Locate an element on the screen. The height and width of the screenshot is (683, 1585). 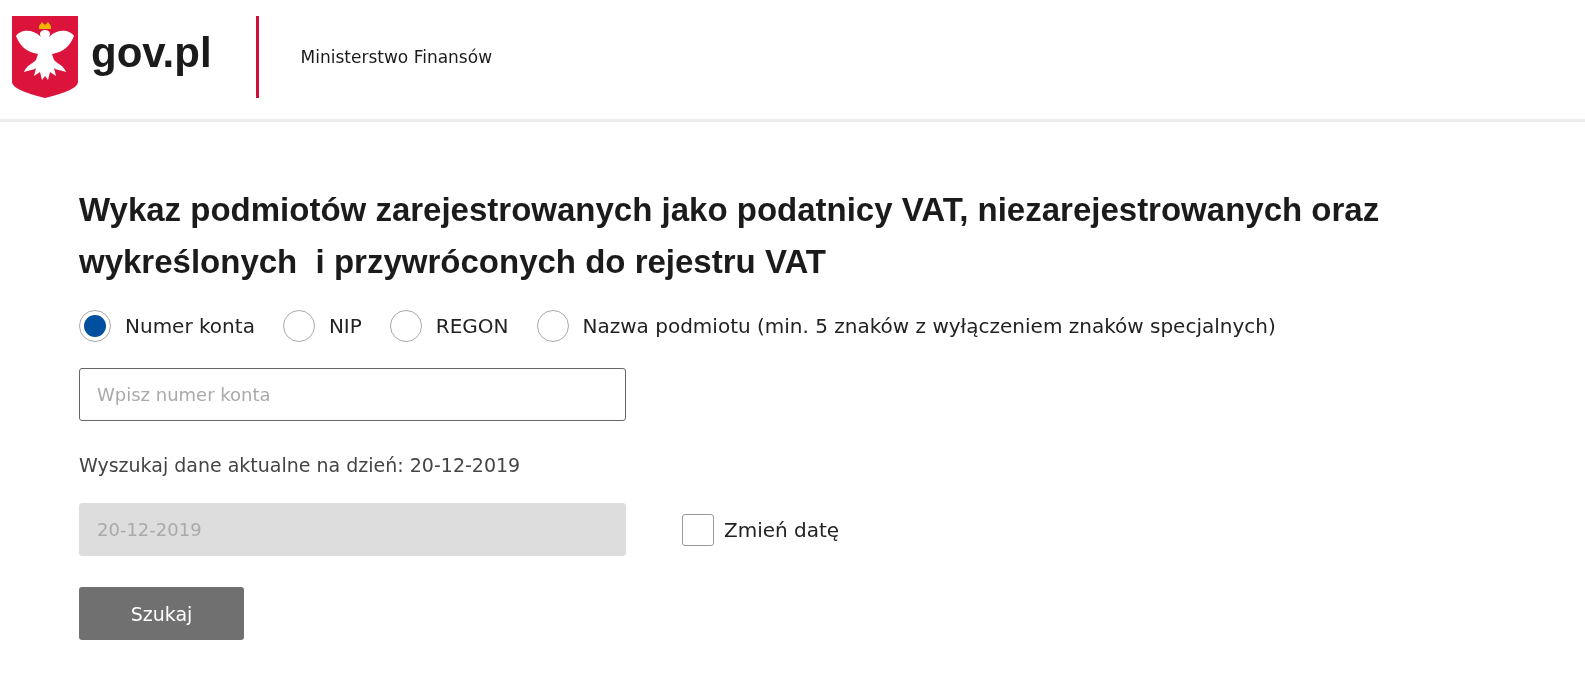
page-title: Wykaz podmiotów zarejestrowanych jako podatnicy VAT, niezarejestrowanych oraz wykreślonych i przywróconych do rejestru VAT is located at coordinates (730, 236).